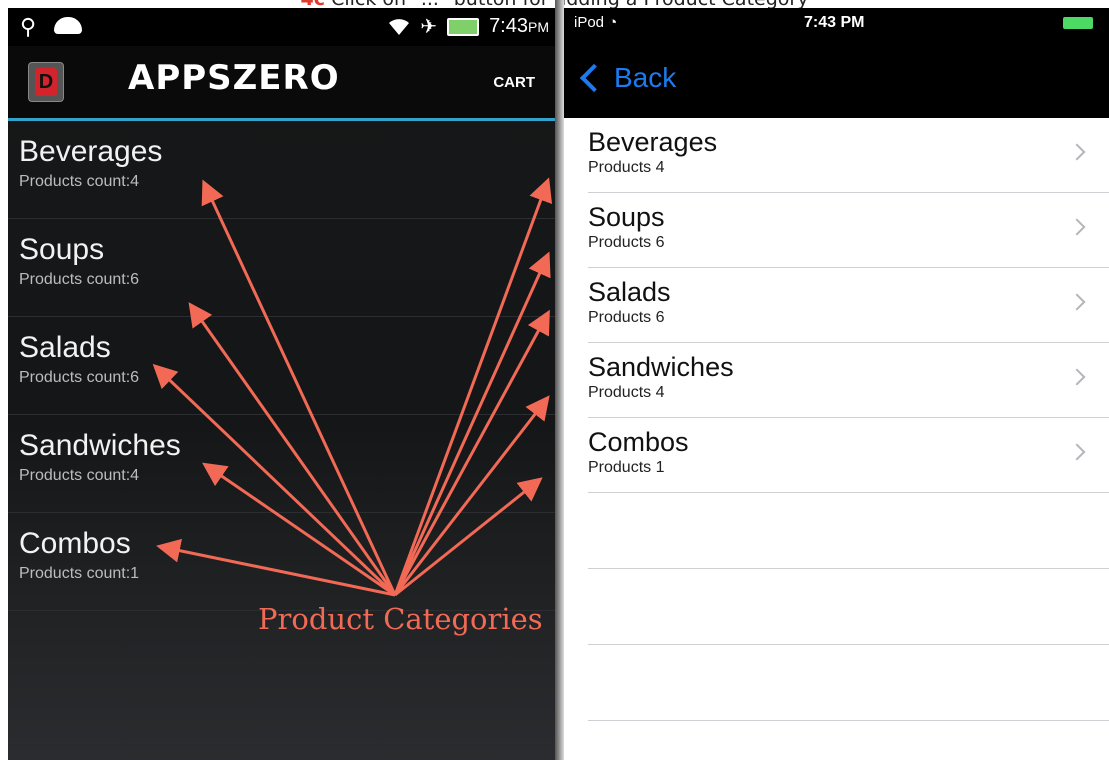 This screenshot has width=1109, height=760. What do you see at coordinates (281, 170) in the screenshot?
I see `android-category-row: Beverages Products count:4` at bounding box center [281, 170].